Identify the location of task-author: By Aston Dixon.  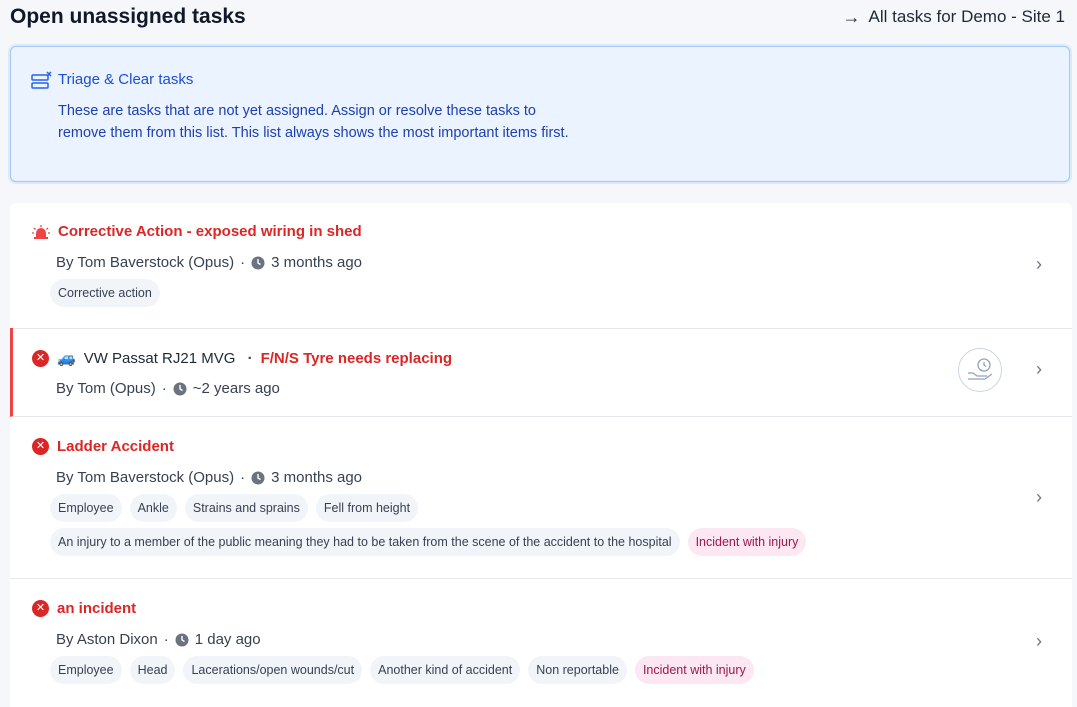
(107, 639).